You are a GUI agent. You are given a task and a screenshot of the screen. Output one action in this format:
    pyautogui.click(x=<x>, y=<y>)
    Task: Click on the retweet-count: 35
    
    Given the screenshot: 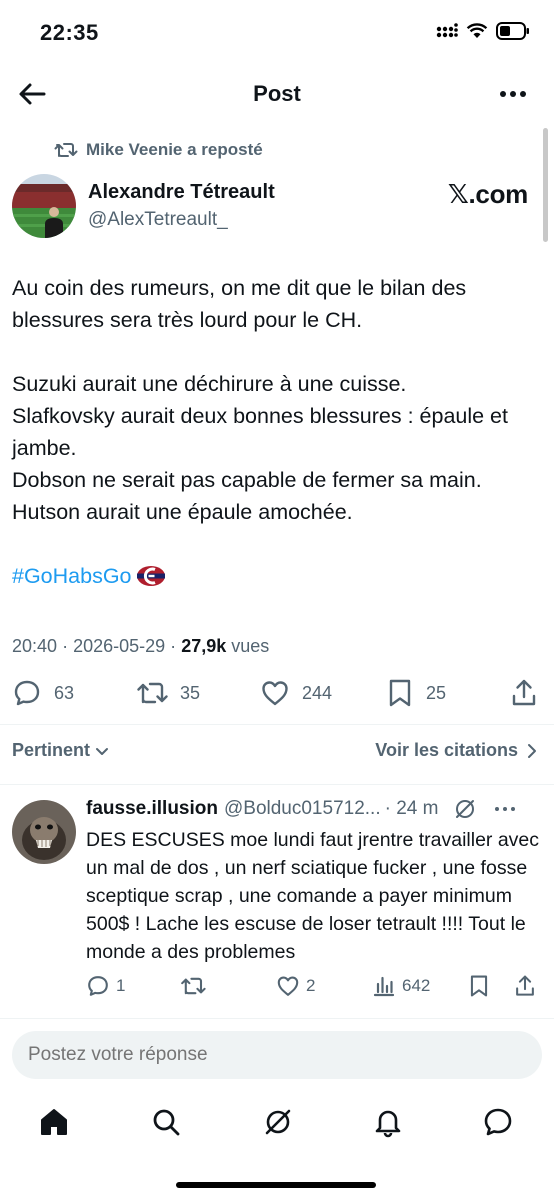 What is the action you would take?
    pyautogui.click(x=190, y=692)
    